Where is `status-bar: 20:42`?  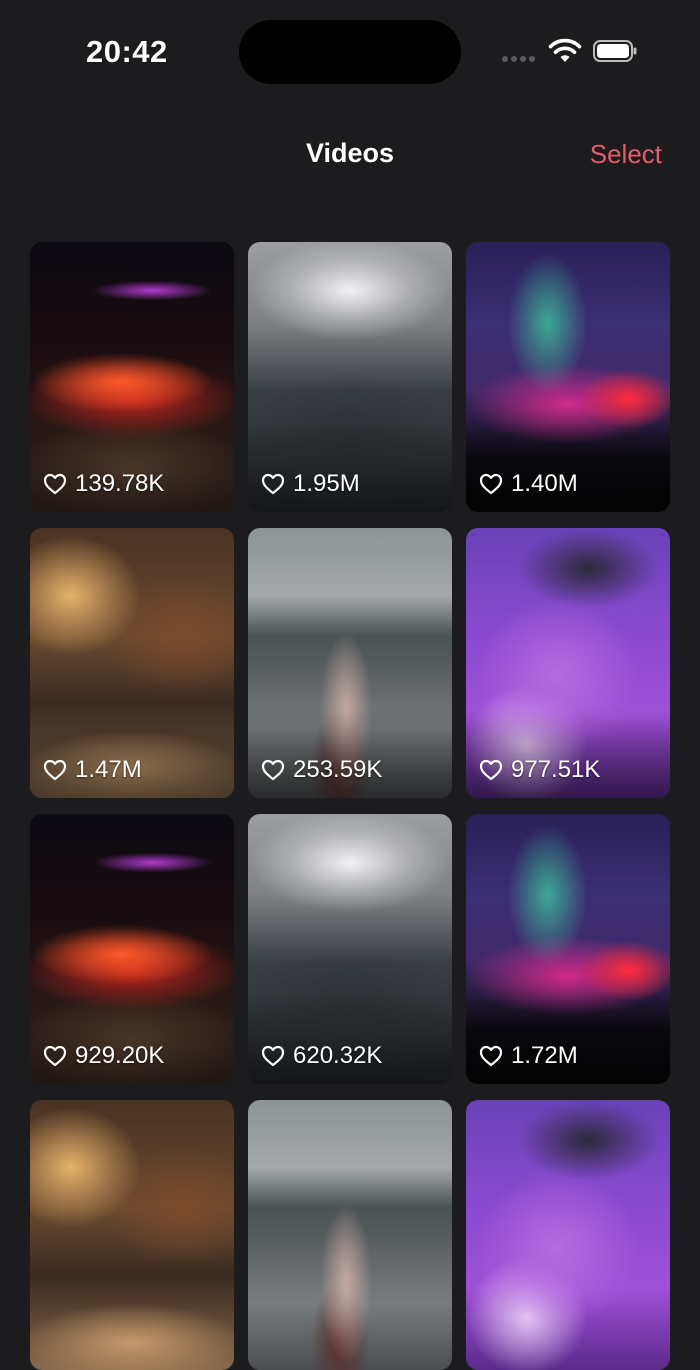 status-bar: 20:42 is located at coordinates (350, 50).